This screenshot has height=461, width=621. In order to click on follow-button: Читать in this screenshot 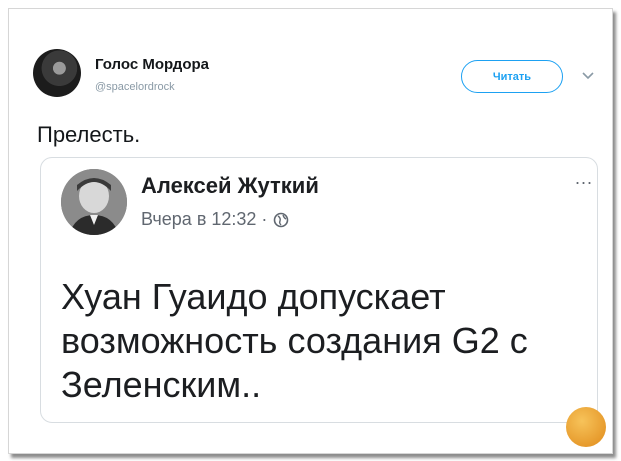, I will do `click(512, 76)`.